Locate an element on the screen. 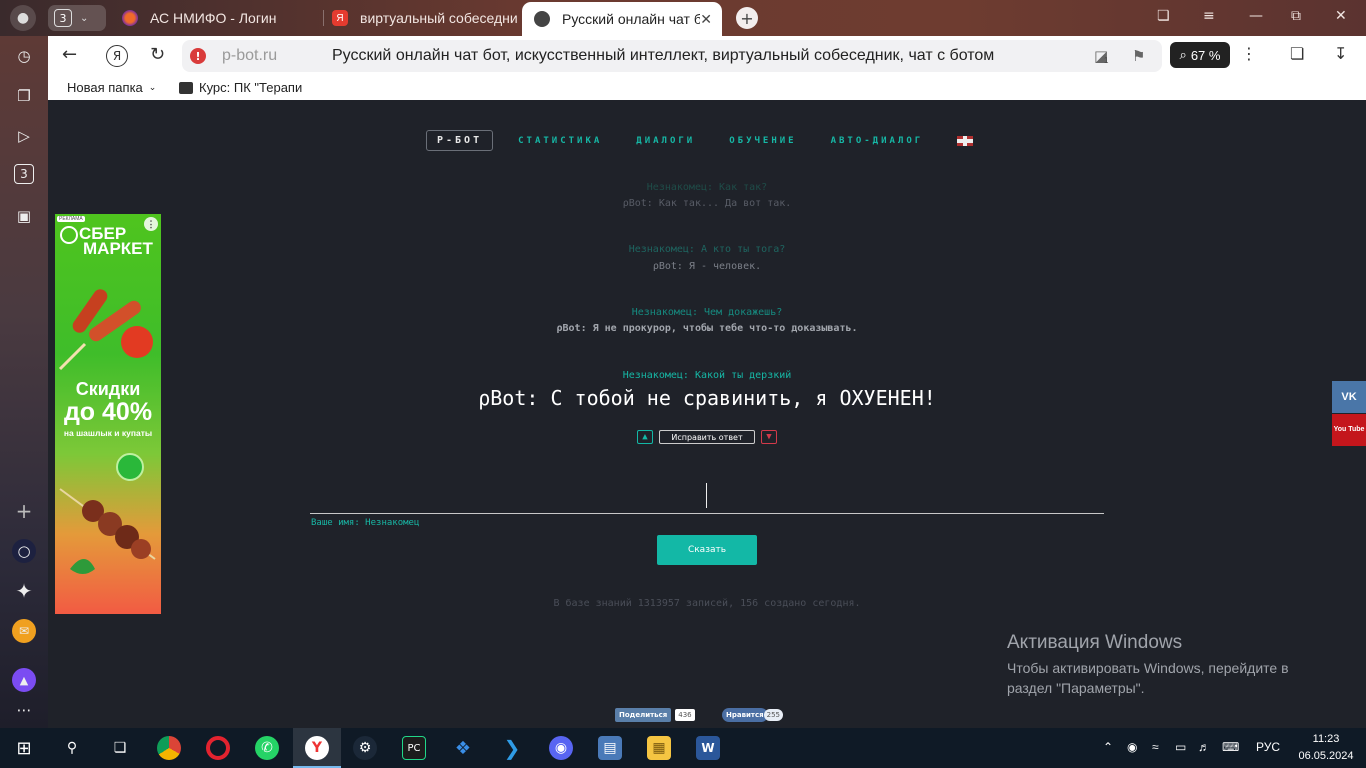  assistant-icon: ▲ is located at coordinates (24, 680).